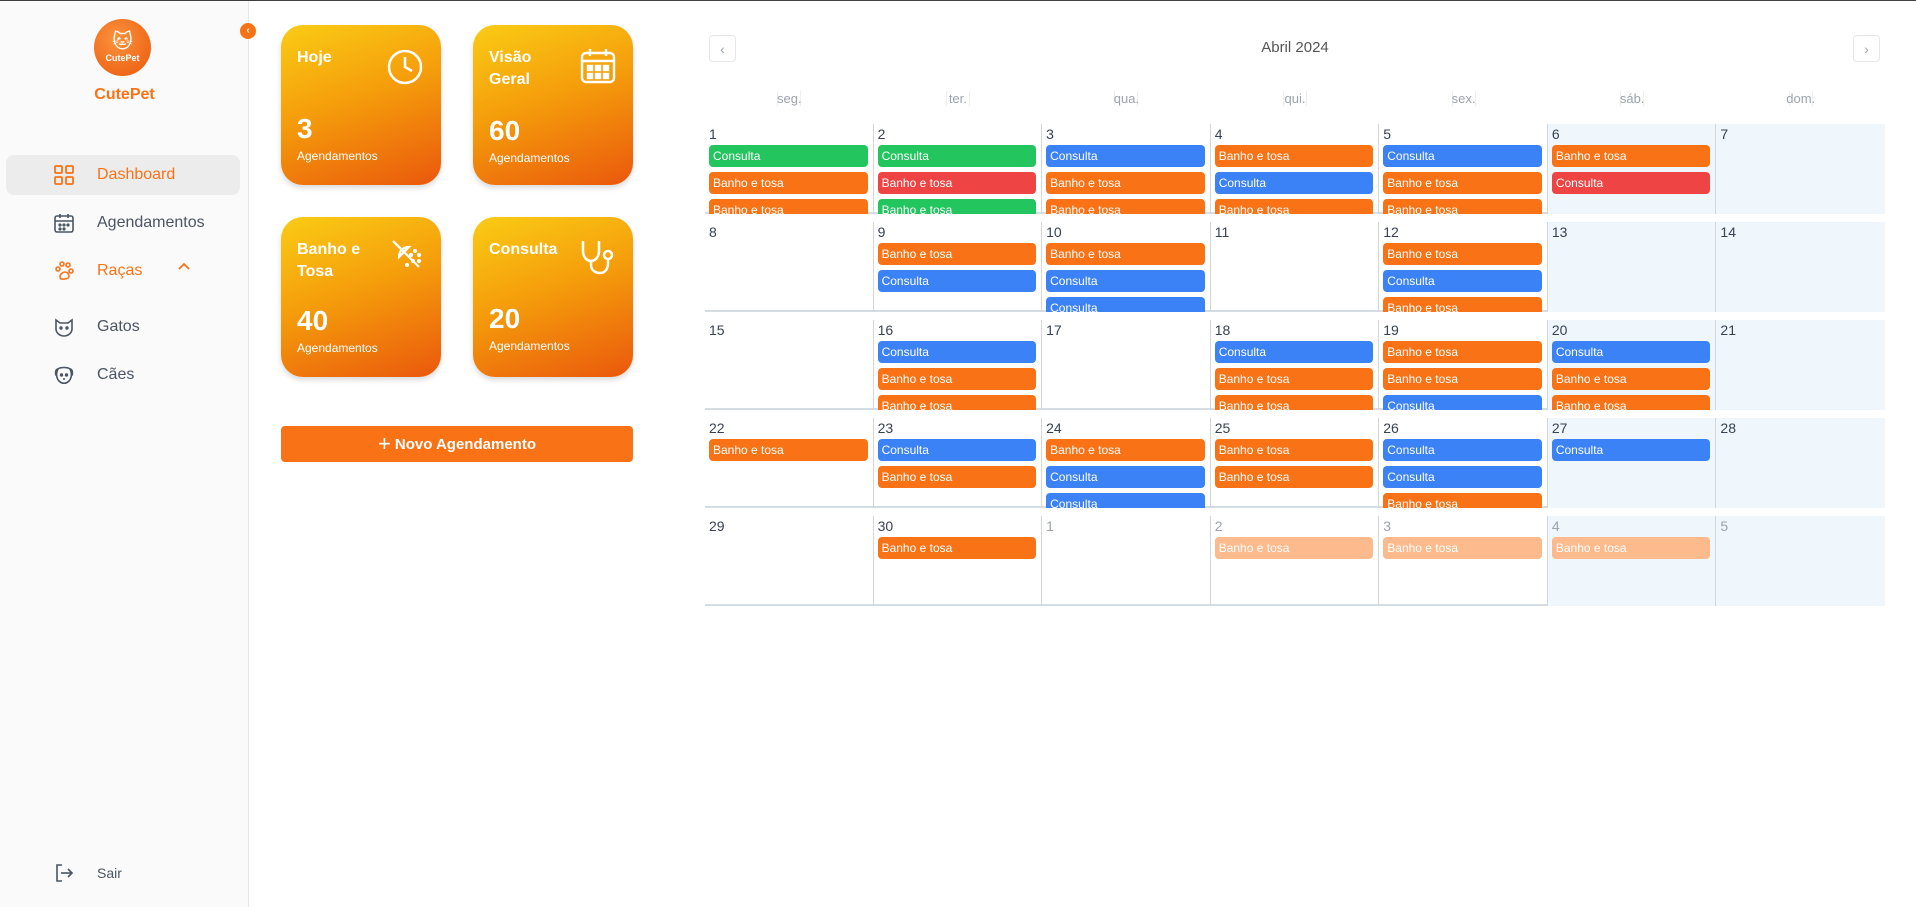 This screenshot has height=907, width=1916. I want to click on calendar-day: 16 Consulta Banho e tosa Banho e tosa, so click(958, 365).